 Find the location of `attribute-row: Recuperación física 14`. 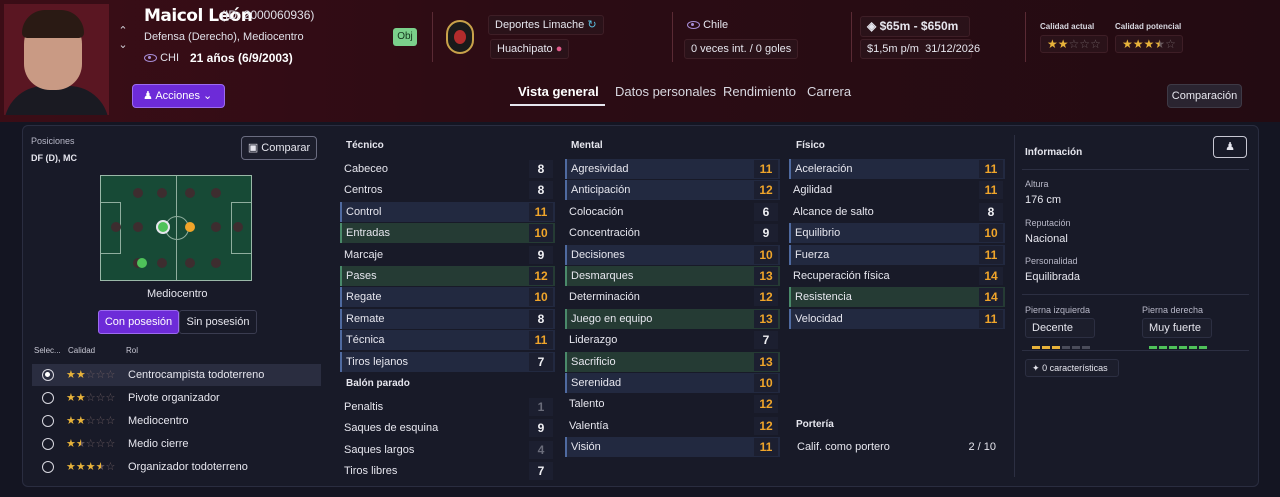

attribute-row: Recuperación física 14 is located at coordinates (897, 276).